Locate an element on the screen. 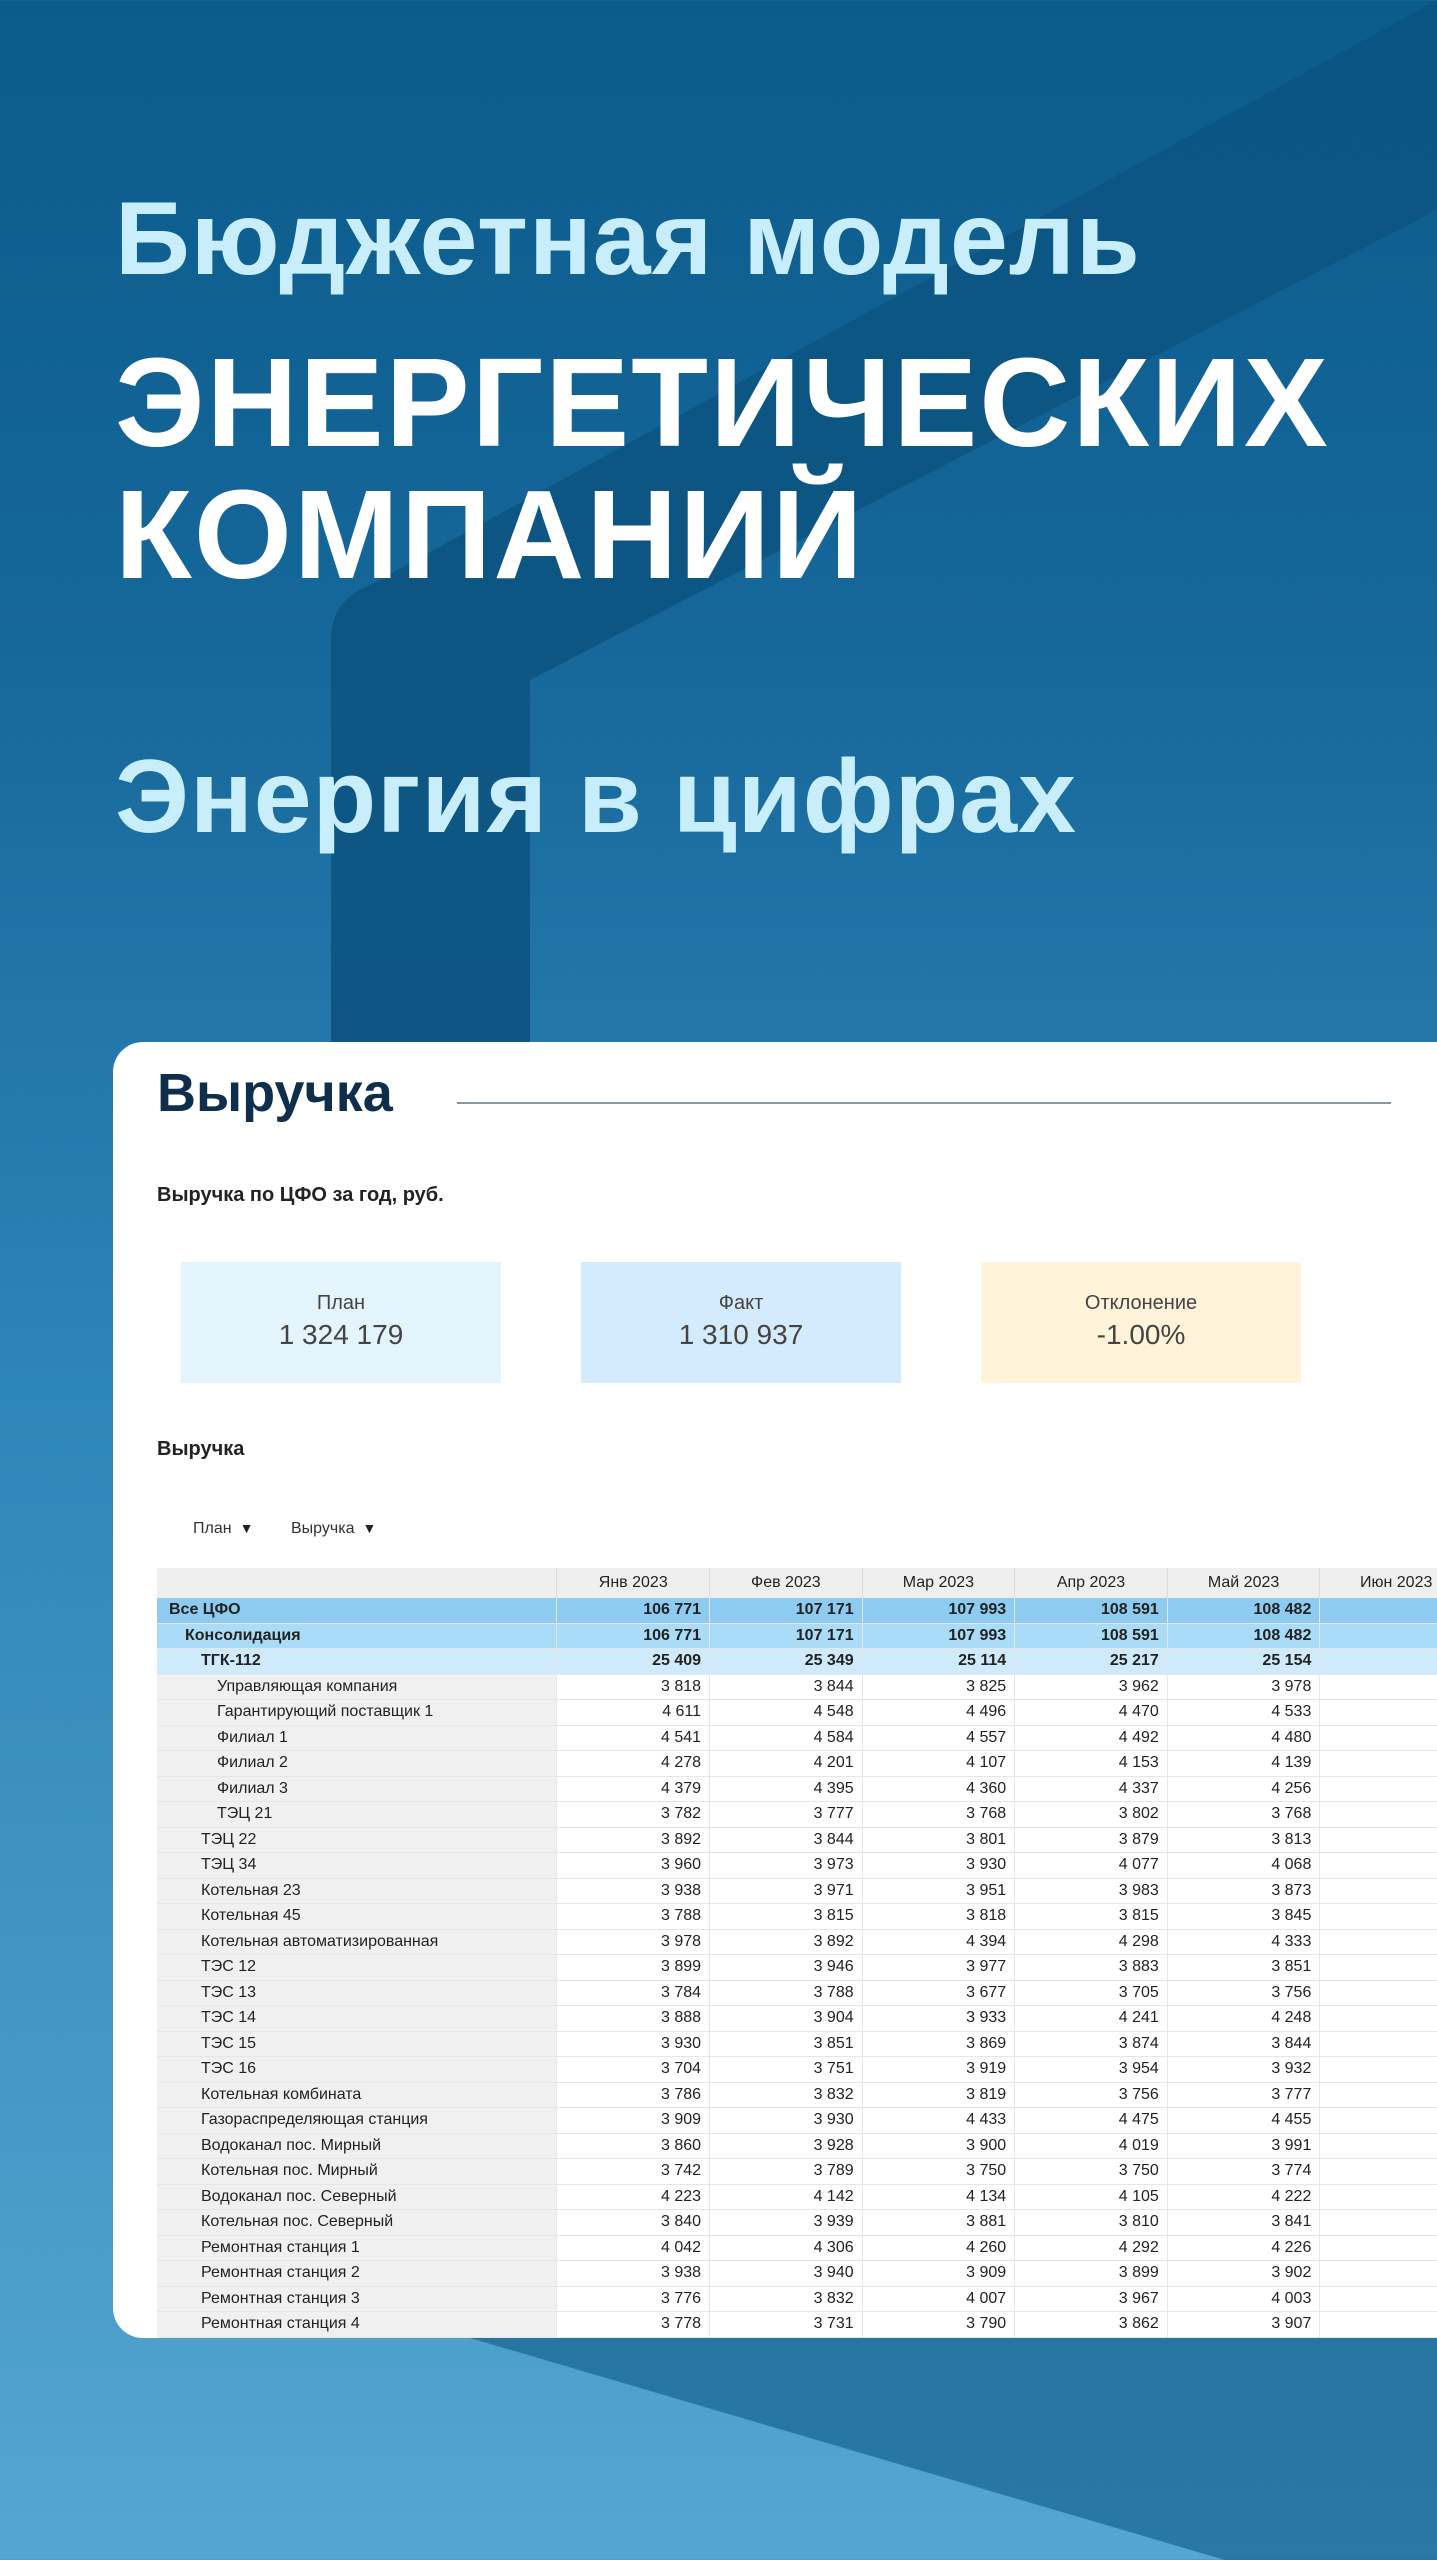  cell-value: 3 768 is located at coordinates (1244, 1814).